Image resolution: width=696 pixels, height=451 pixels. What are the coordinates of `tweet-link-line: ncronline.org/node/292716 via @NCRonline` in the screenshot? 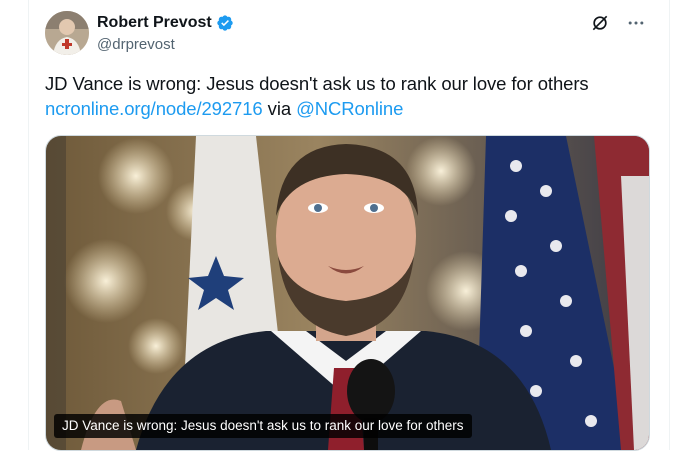 It's located at (349, 108).